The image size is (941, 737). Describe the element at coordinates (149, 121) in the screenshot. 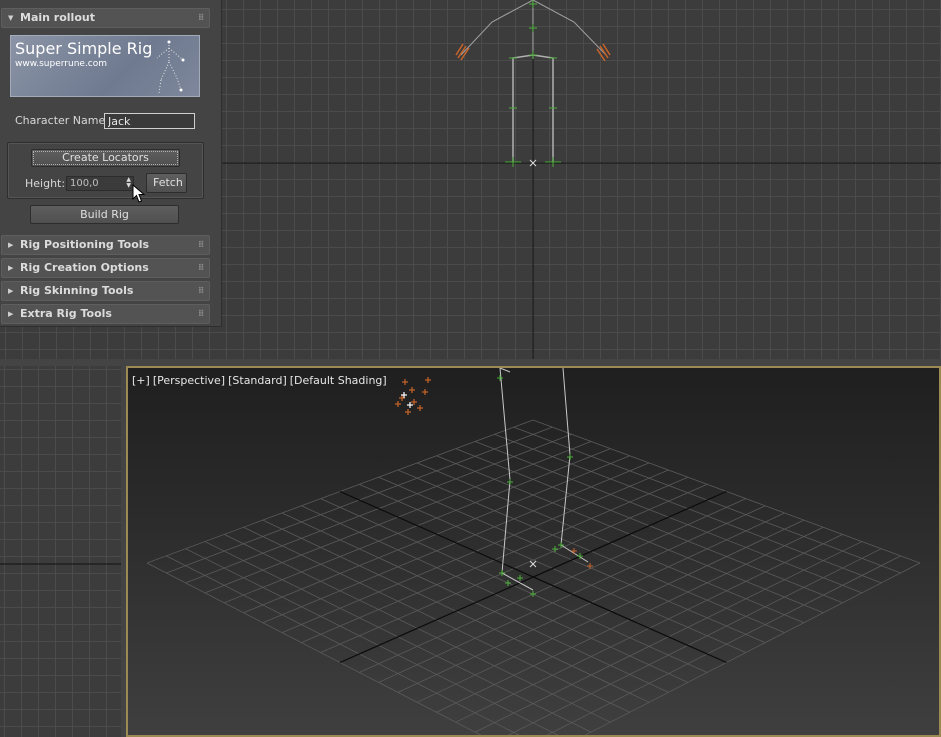

I see `character-name-input` at that location.